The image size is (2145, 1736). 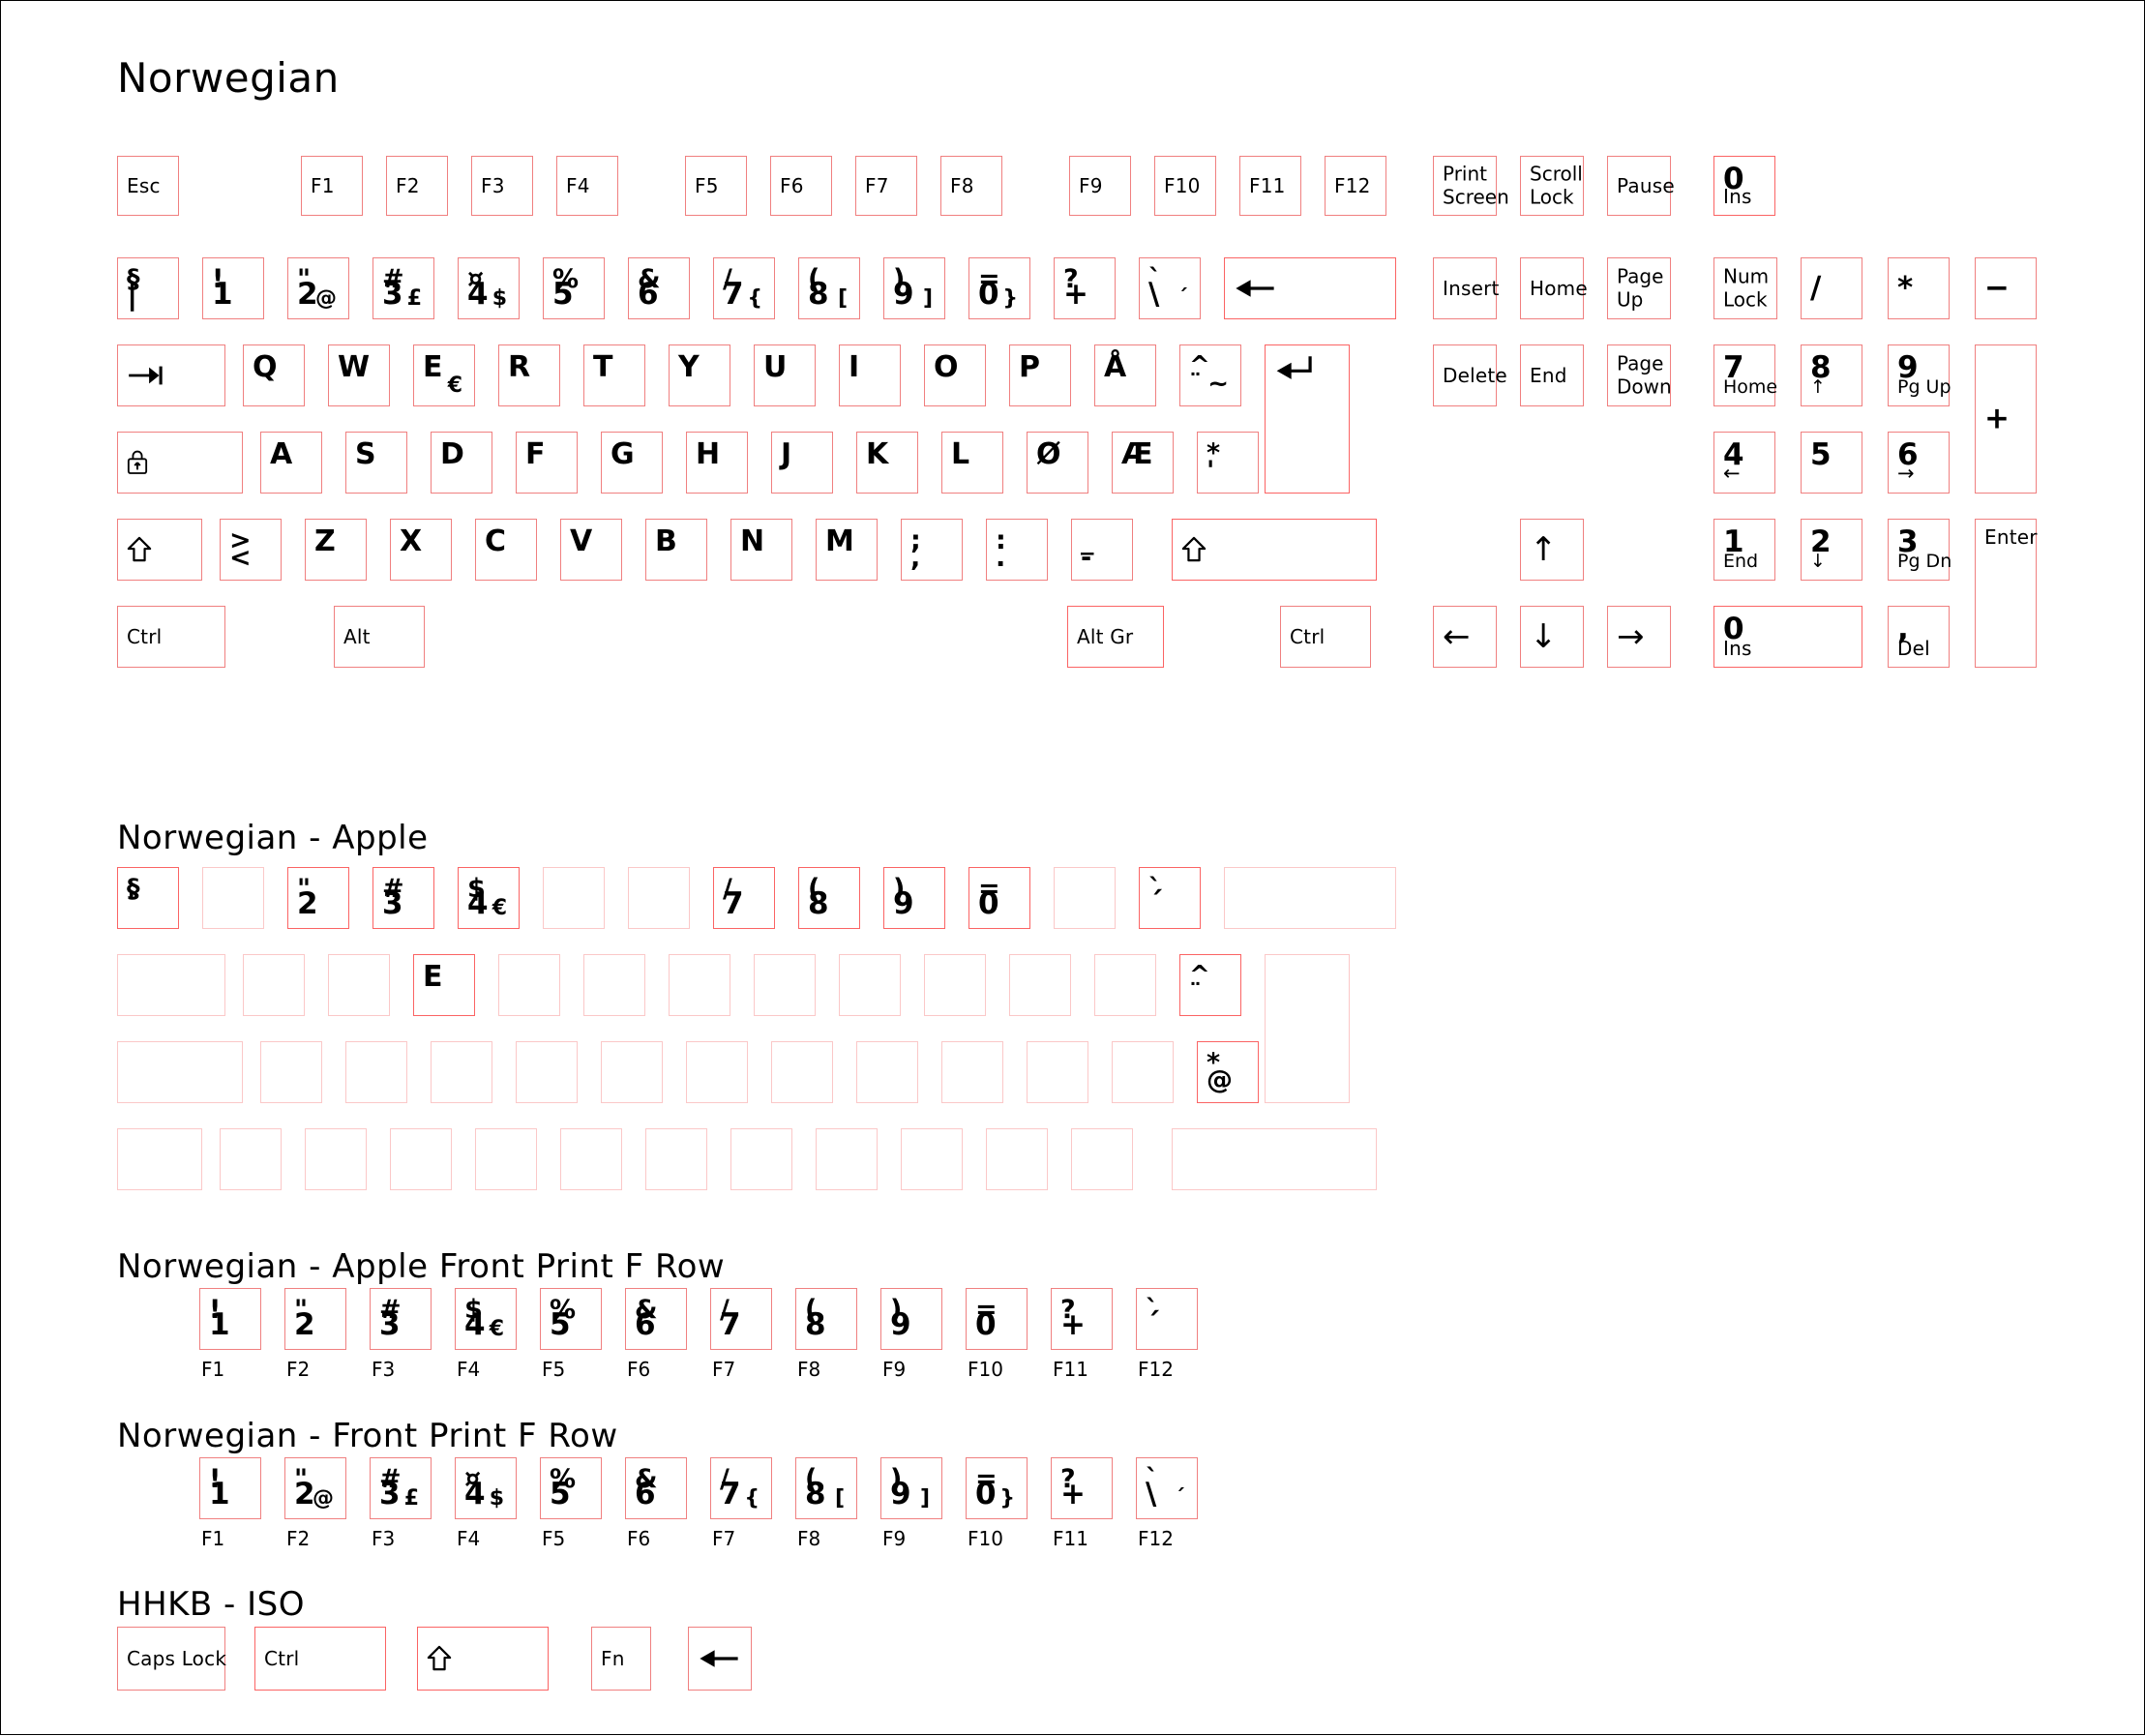 What do you see at coordinates (676, 1159) in the screenshot?
I see `key-apple-key-b` at bounding box center [676, 1159].